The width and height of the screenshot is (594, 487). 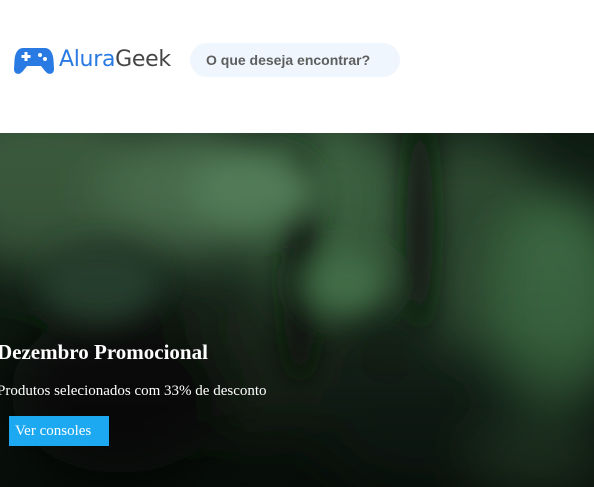 I want to click on gamepad-icon, so click(x=34, y=61).